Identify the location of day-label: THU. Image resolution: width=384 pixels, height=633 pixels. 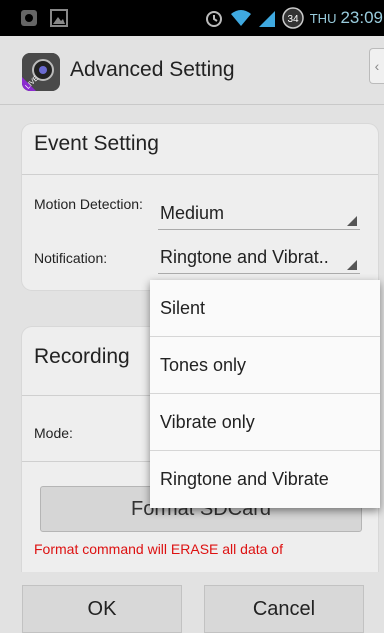
(323, 18).